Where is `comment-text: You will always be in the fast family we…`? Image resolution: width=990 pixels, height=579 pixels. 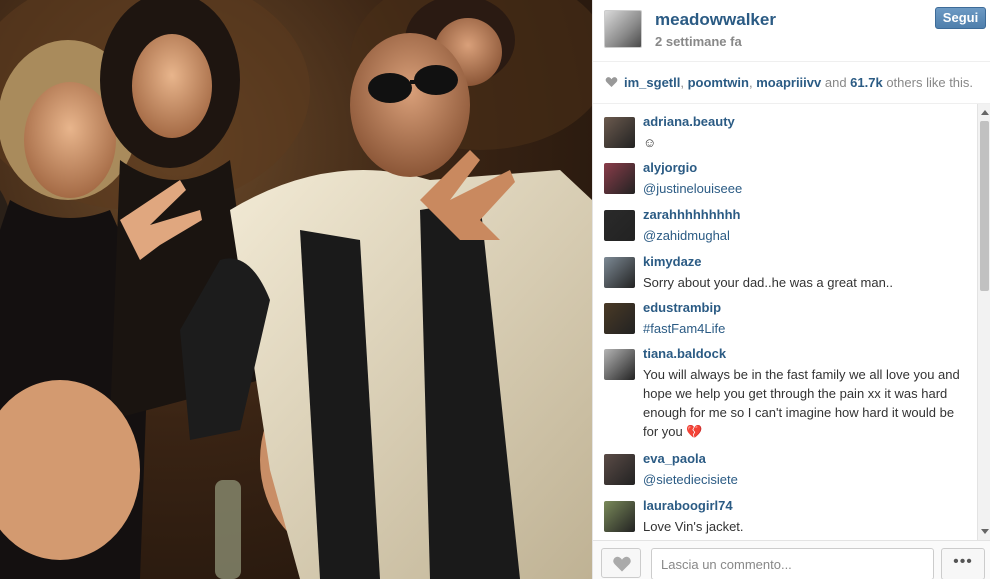
comment-text: You will always be in the fast family we… is located at coordinates (801, 403).